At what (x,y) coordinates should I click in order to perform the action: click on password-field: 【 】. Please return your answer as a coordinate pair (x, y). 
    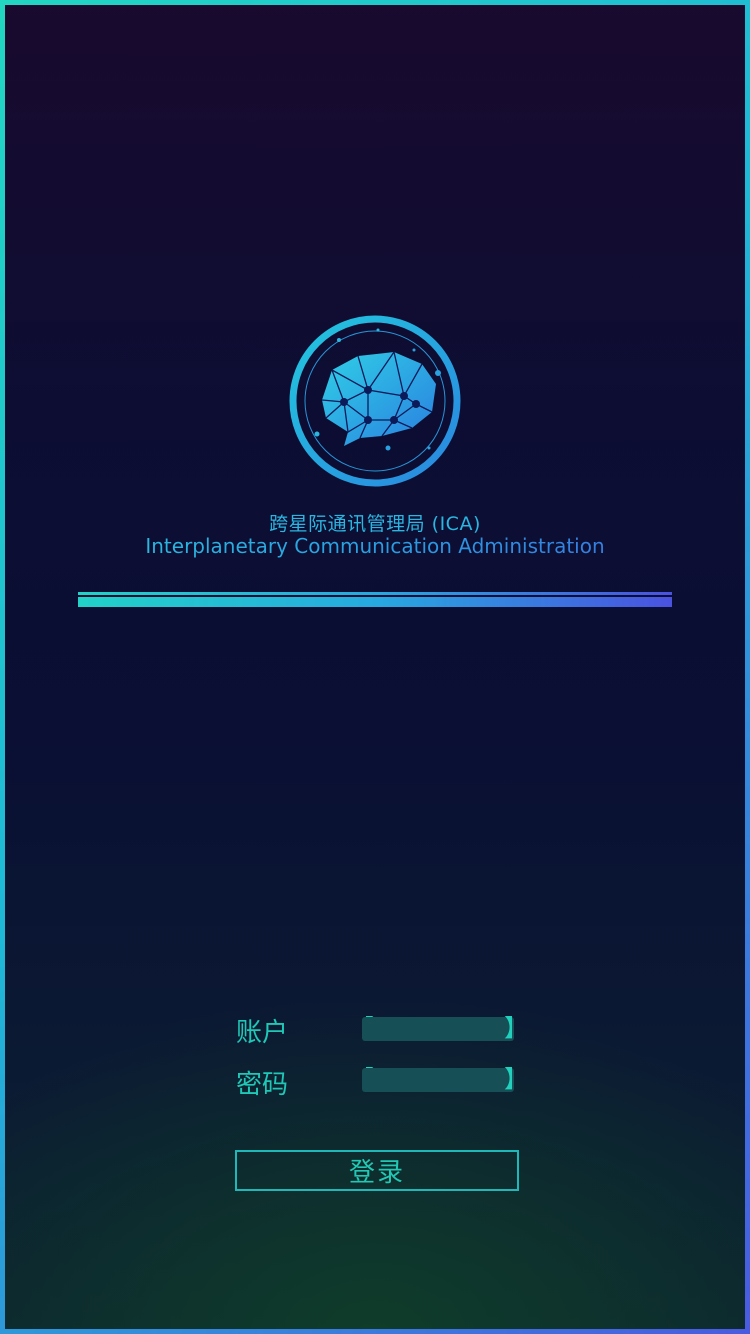
    Looking at the image, I should click on (439, 1079).